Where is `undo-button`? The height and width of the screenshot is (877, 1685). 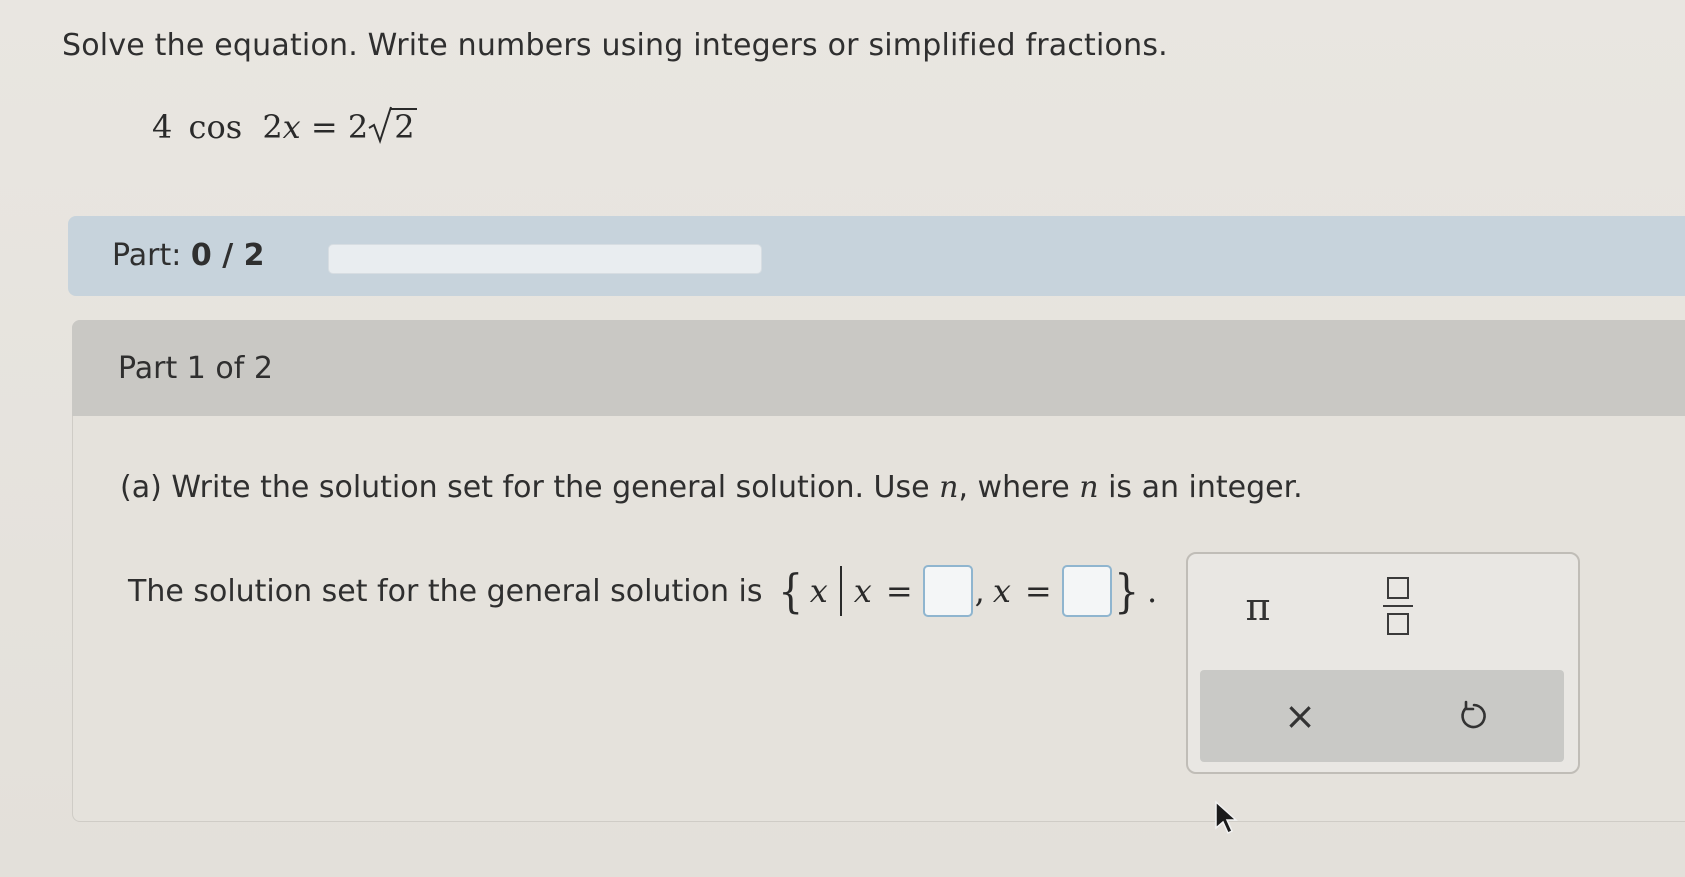 undo-button is located at coordinates (1474, 716).